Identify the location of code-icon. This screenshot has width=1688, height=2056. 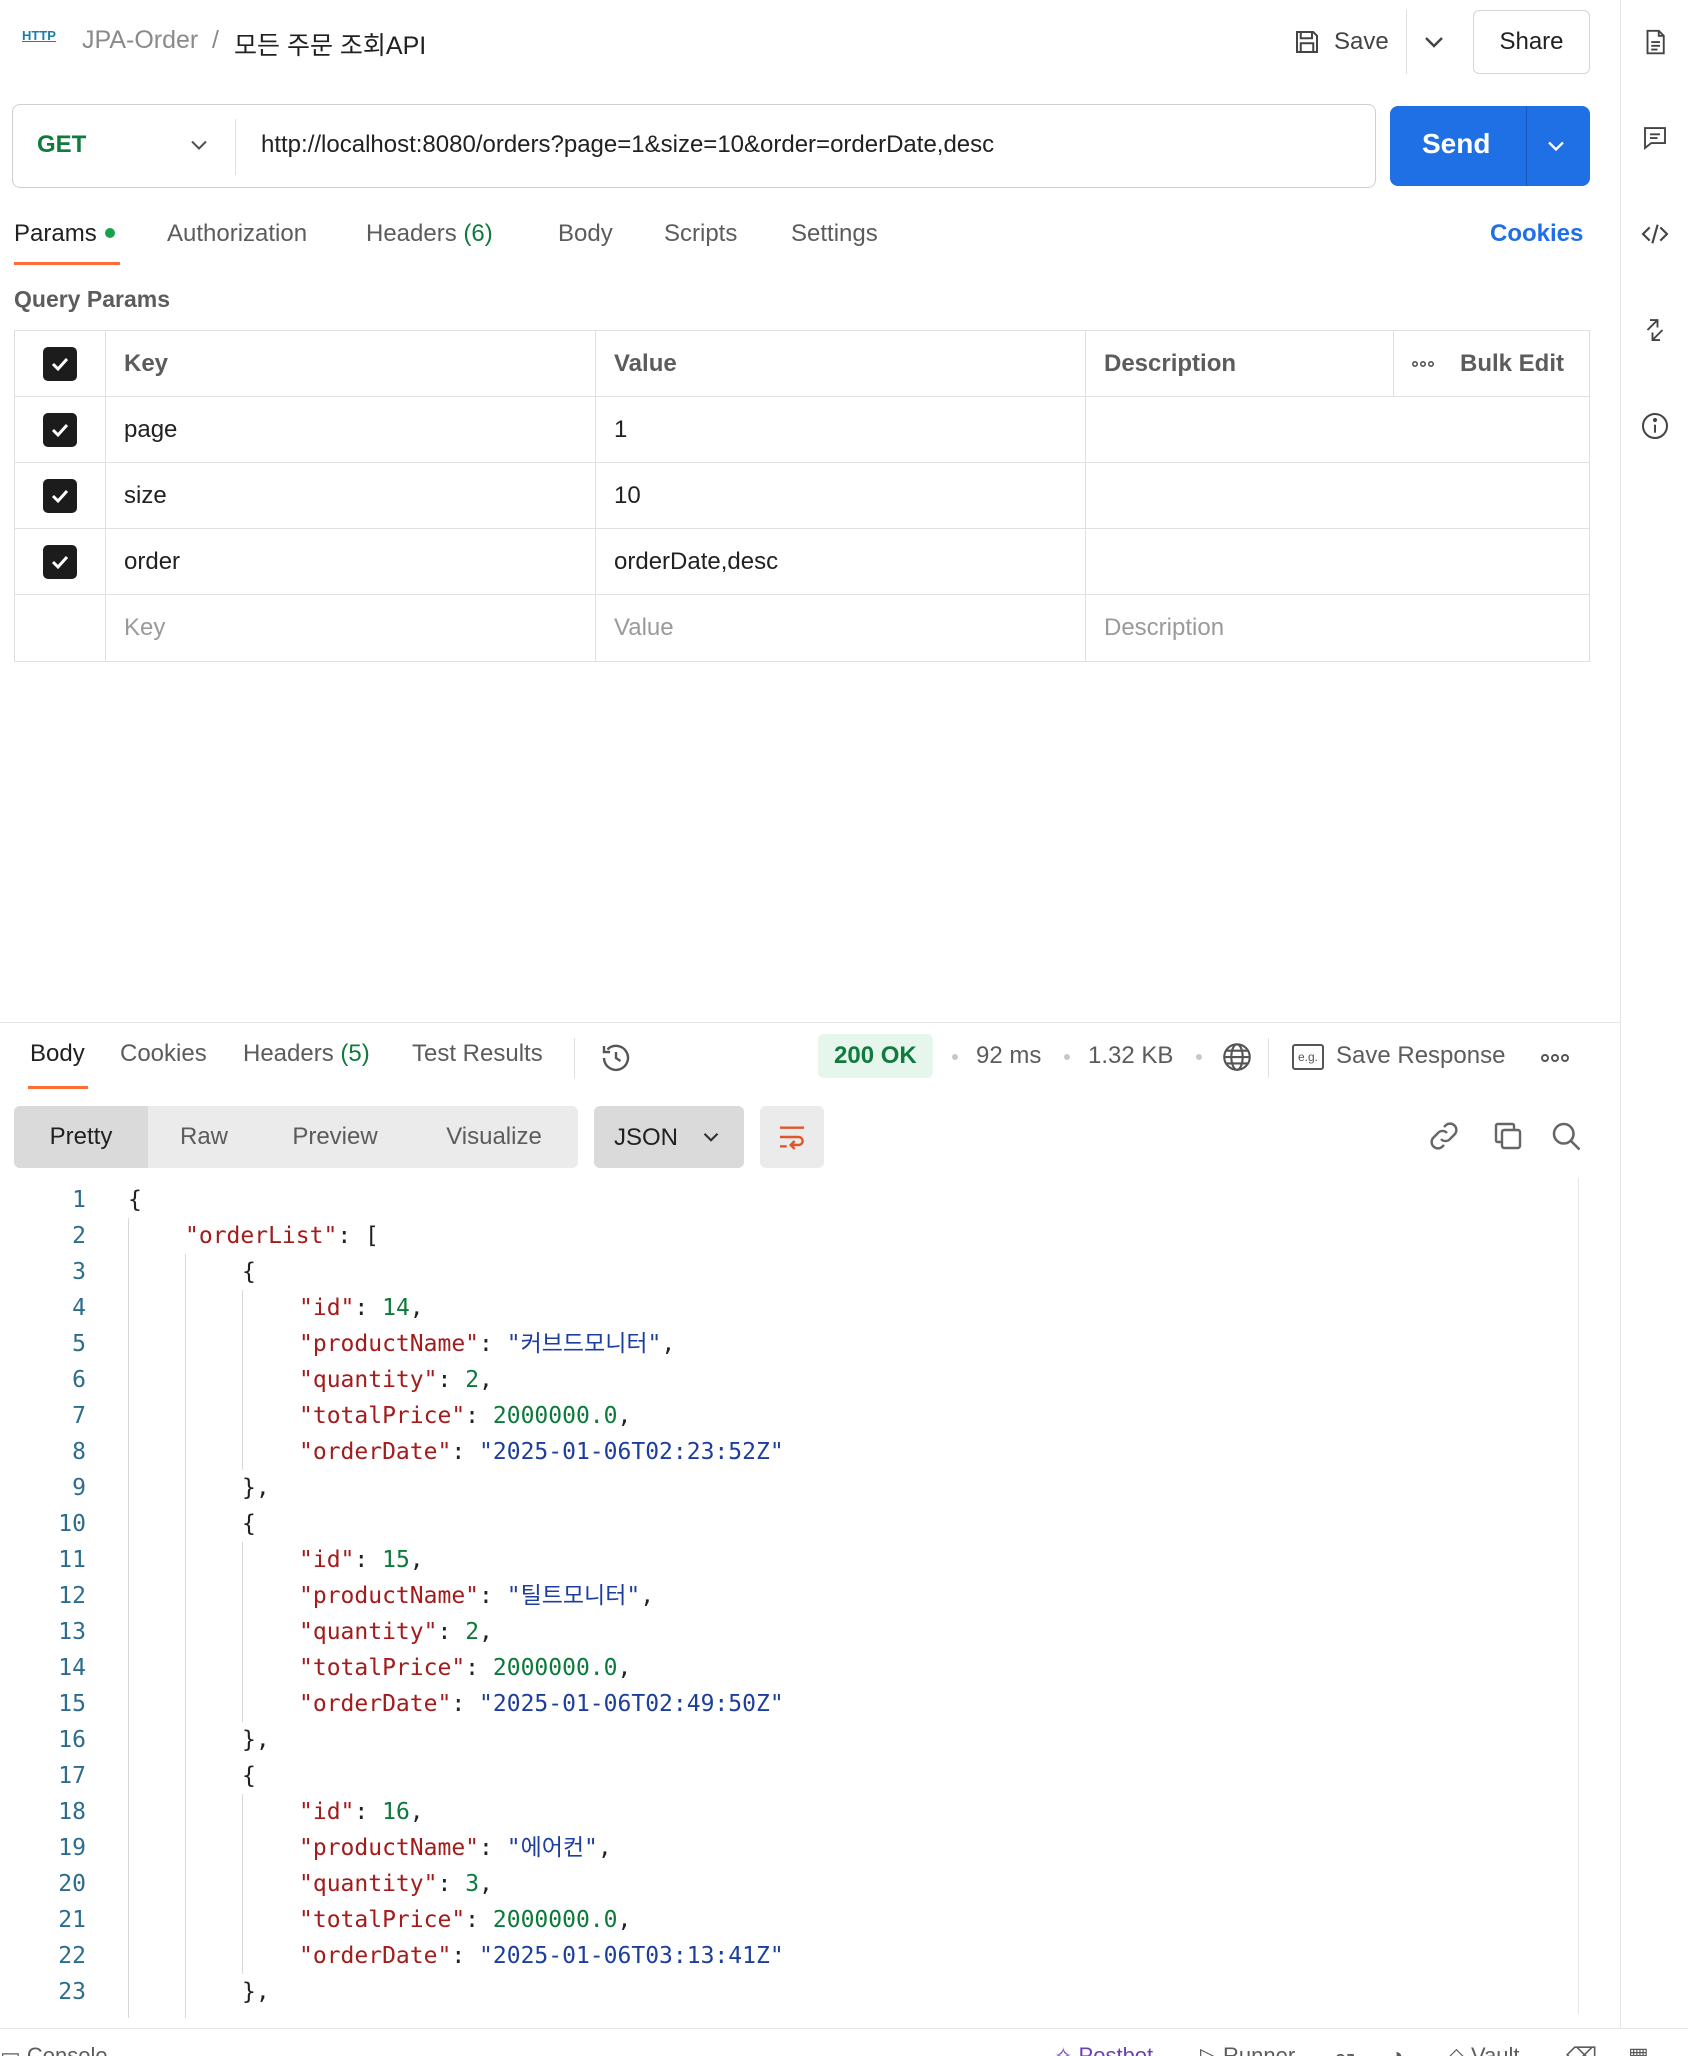
(1655, 234).